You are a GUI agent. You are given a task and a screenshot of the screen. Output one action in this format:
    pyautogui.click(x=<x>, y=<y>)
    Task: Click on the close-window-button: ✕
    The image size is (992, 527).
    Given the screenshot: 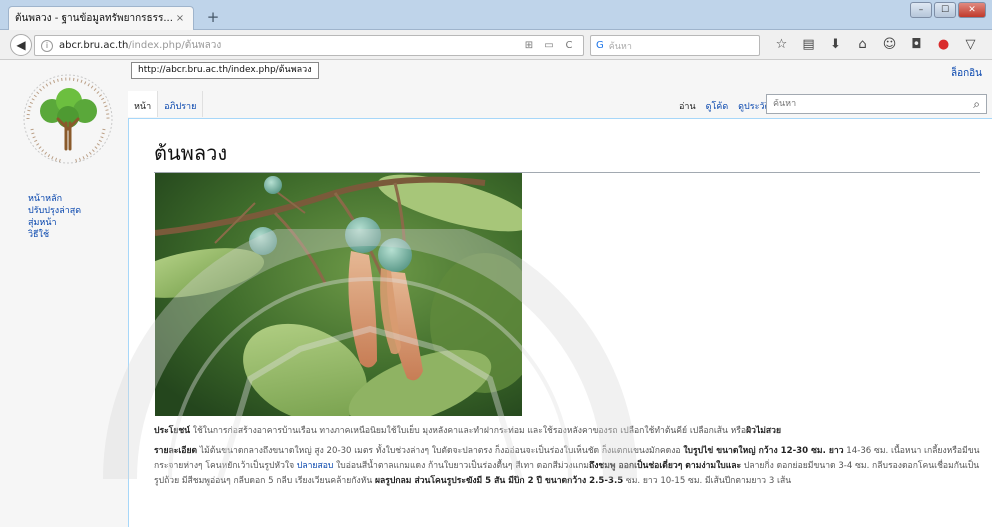 What is the action you would take?
    pyautogui.click(x=972, y=10)
    